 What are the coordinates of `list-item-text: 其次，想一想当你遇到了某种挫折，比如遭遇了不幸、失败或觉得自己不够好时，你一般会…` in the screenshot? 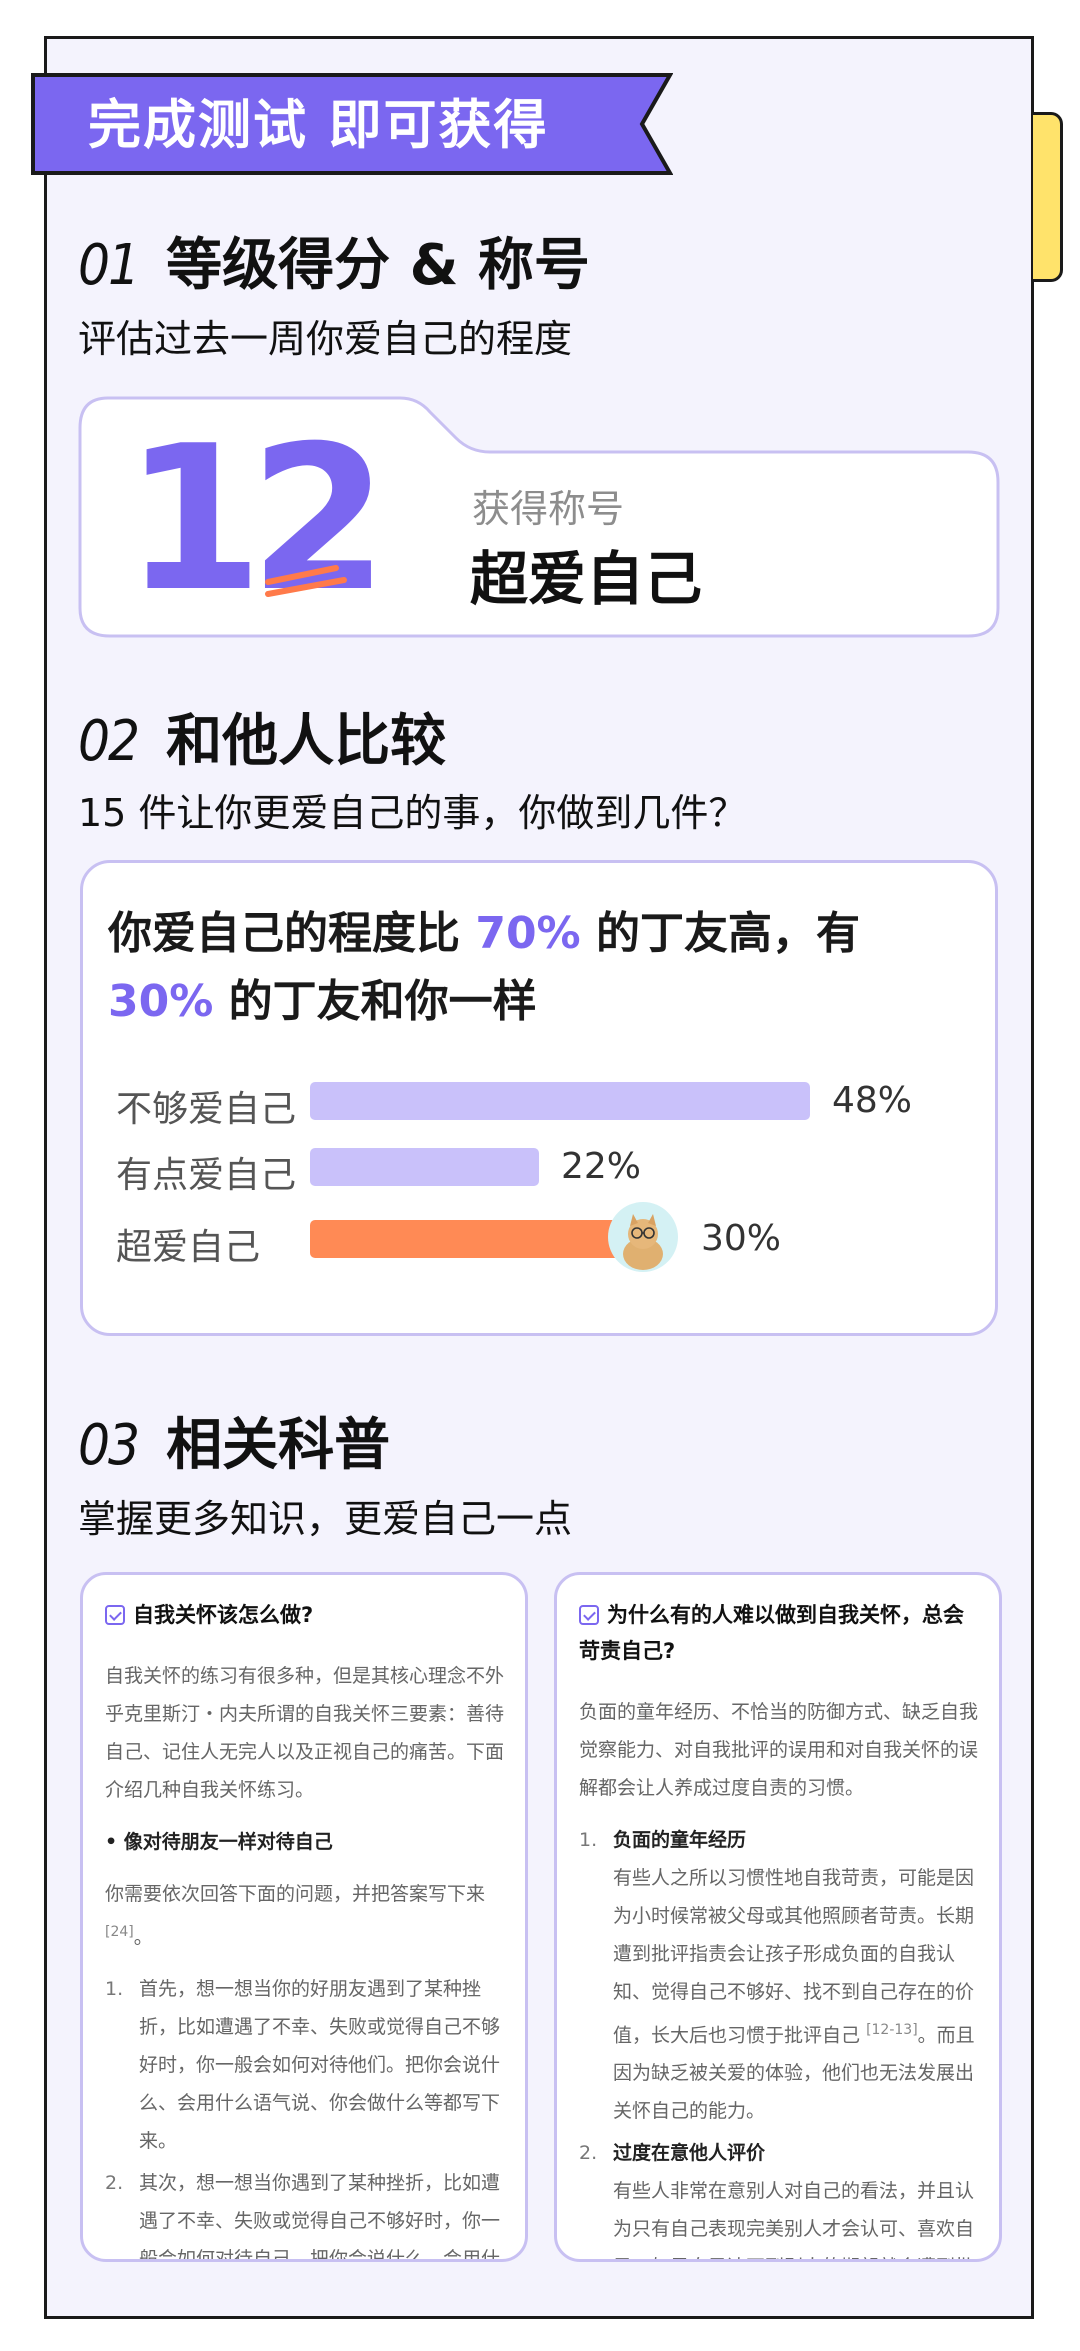 It's located at (320, 2217).